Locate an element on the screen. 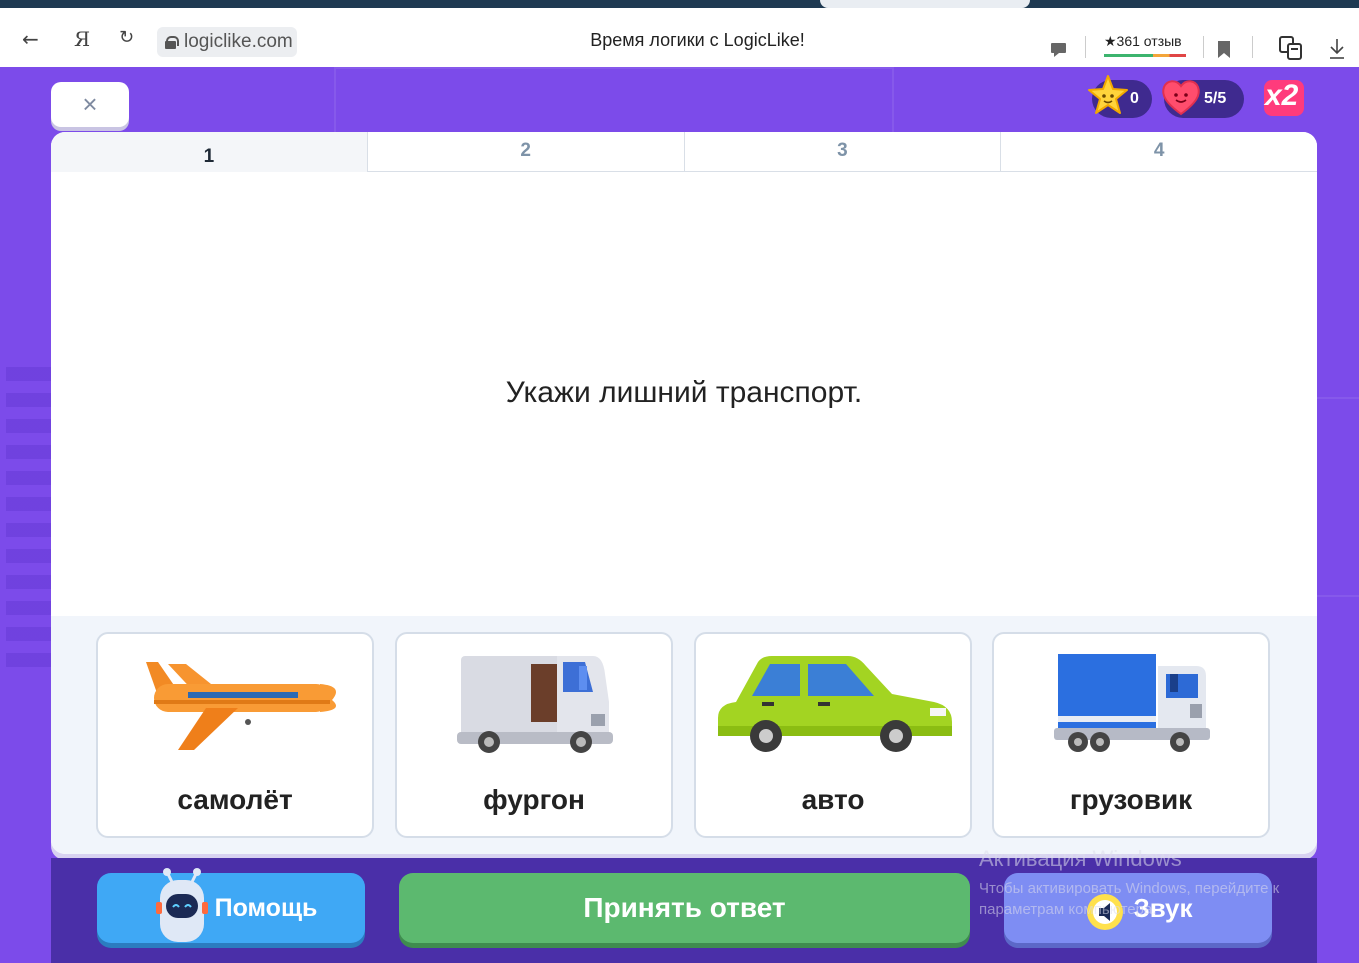 The width and height of the screenshot is (1359, 963). option-airplane: самолёт is located at coordinates (235, 735).